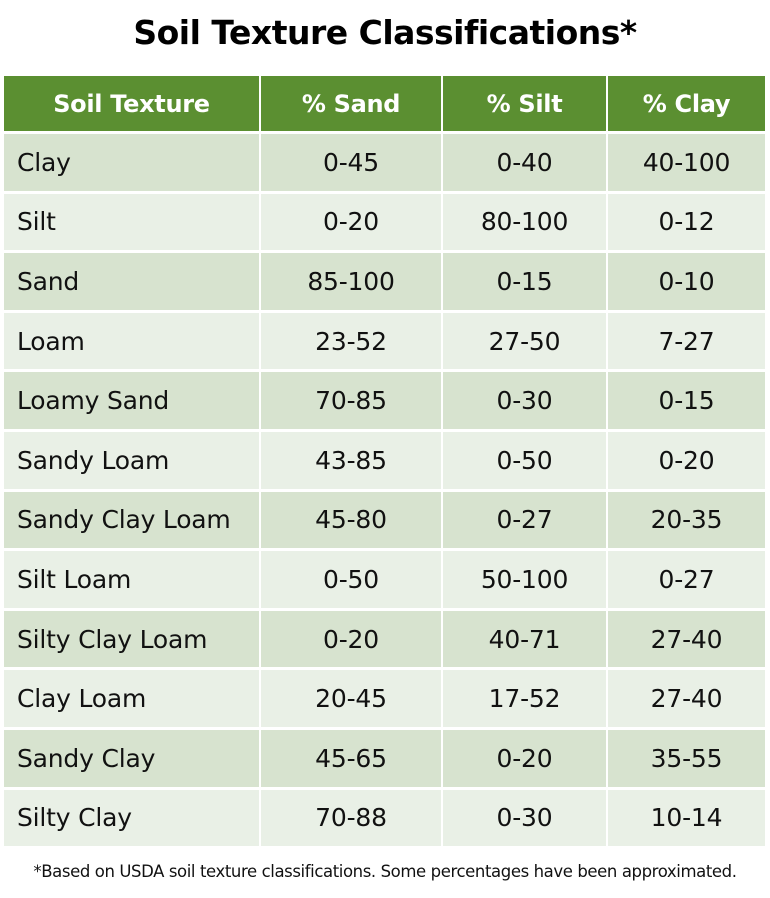 The height and width of the screenshot is (898, 770). What do you see at coordinates (524, 162) in the screenshot?
I see `cell-silt: 0-40` at bounding box center [524, 162].